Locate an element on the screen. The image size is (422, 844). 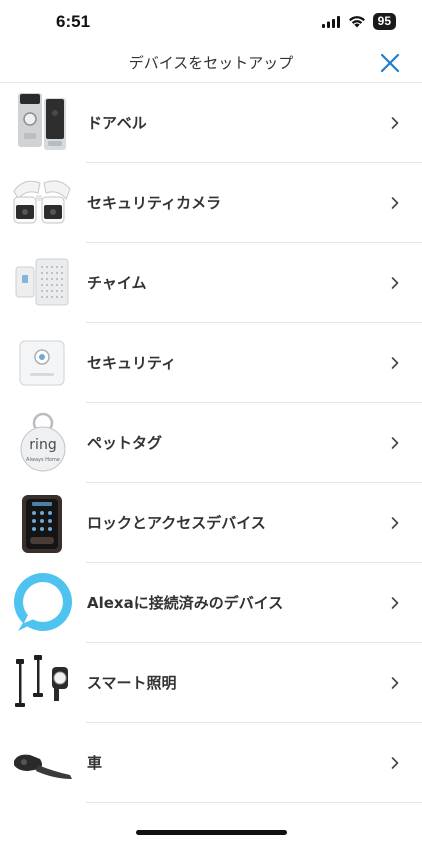
device-row-pet-tag: ring Always Home ペットタグ is located at coordinates (211, 443).